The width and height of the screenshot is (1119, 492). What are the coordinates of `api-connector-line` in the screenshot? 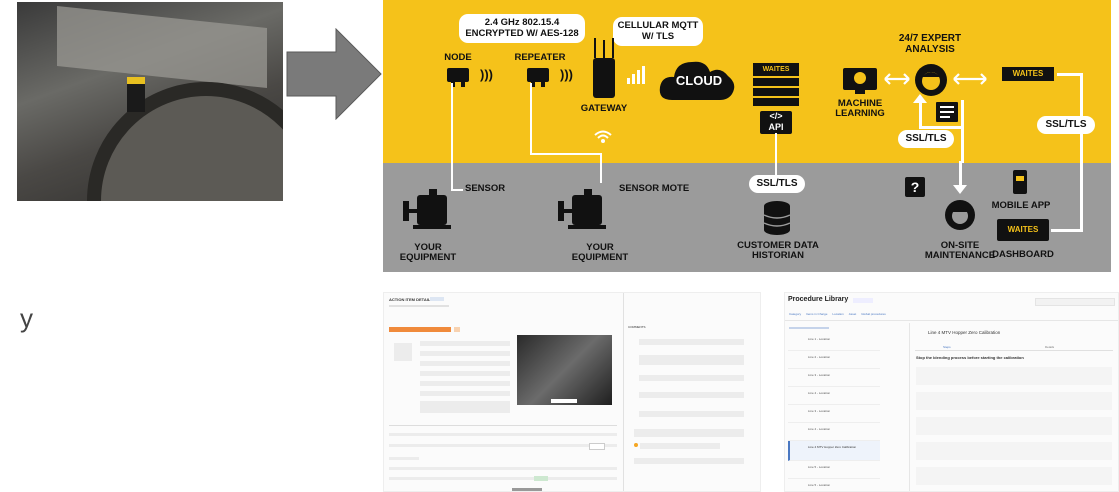 It's located at (776, 155).